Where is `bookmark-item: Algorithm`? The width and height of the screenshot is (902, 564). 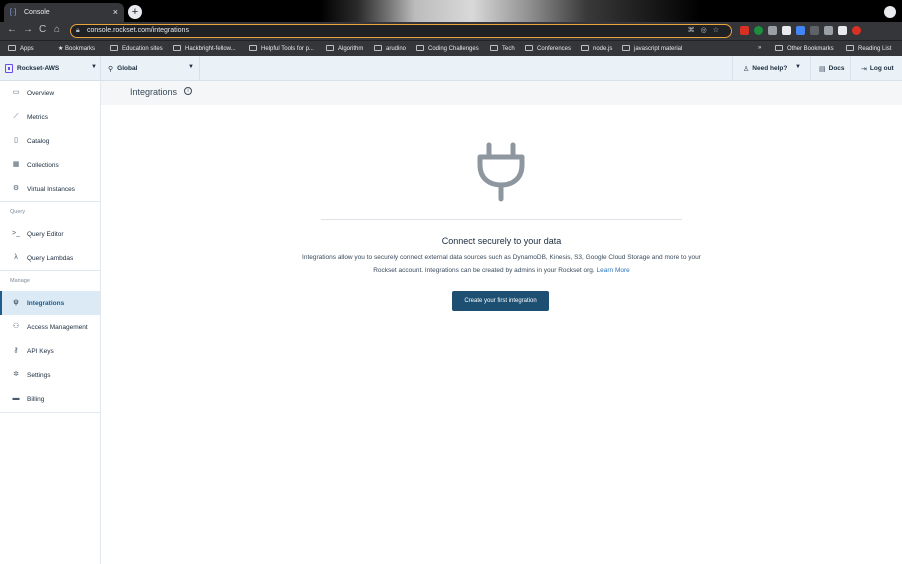 bookmark-item: Algorithm is located at coordinates (344, 48).